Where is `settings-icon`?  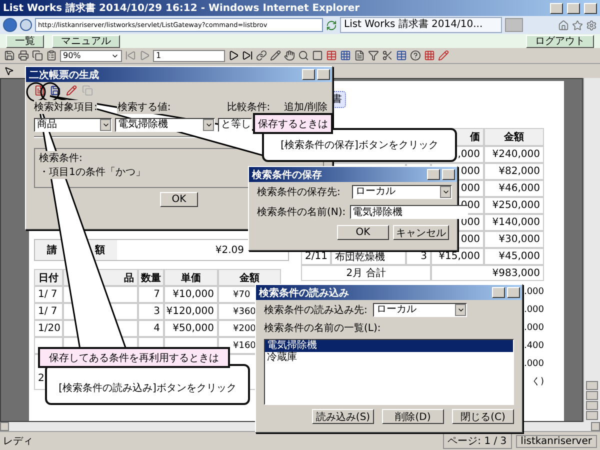
settings-icon is located at coordinates (591, 25).